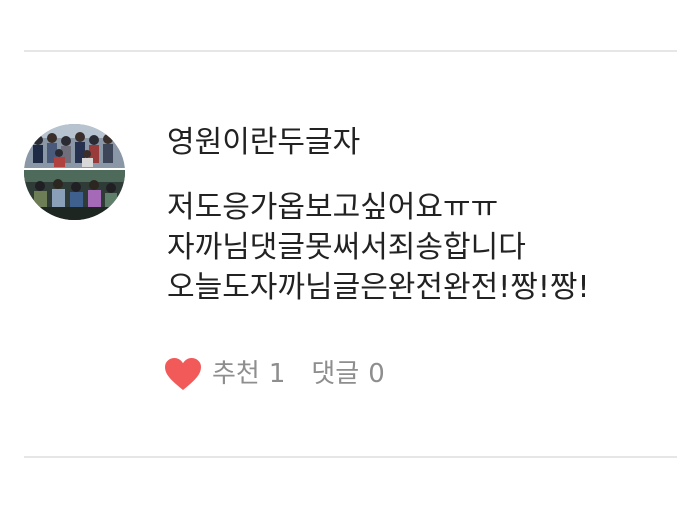 This screenshot has height=508, width=677. I want to click on like-button: 추천 1, so click(224, 374).